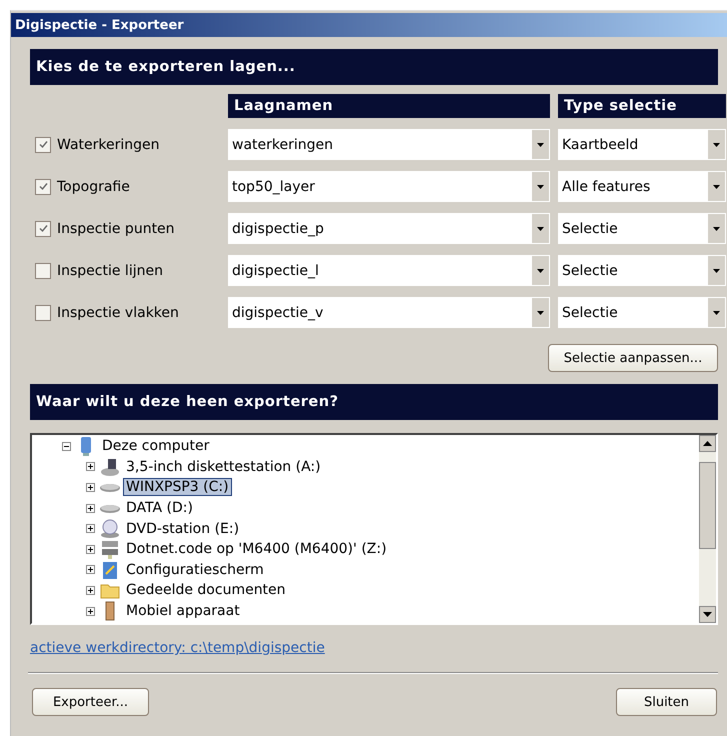 The image size is (727, 736). I want to click on tree-item: Configuratiescherm, so click(195, 569).